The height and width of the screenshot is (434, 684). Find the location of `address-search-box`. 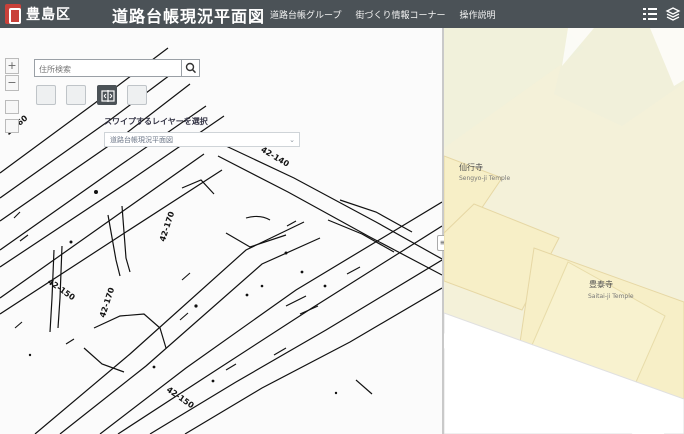

address-search-box is located at coordinates (117, 68).